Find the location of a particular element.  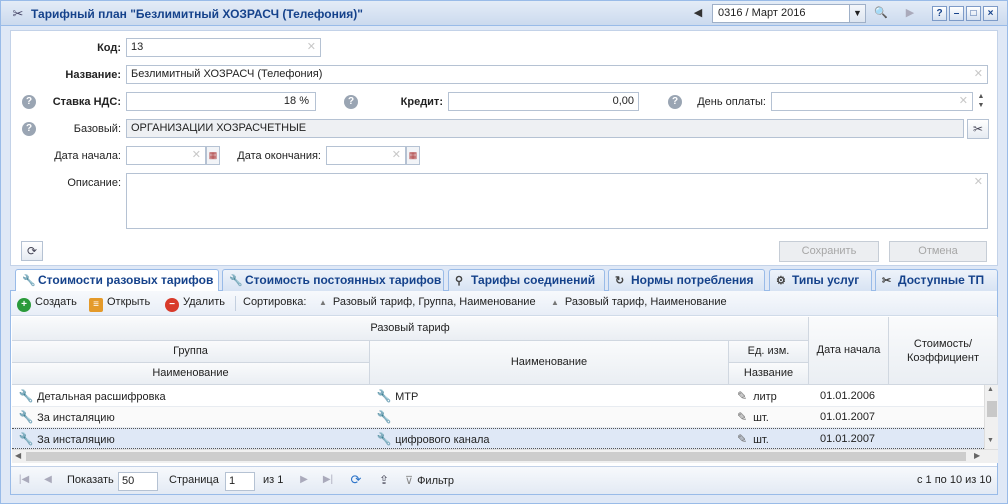

header-group: Группа is located at coordinates (191, 352).